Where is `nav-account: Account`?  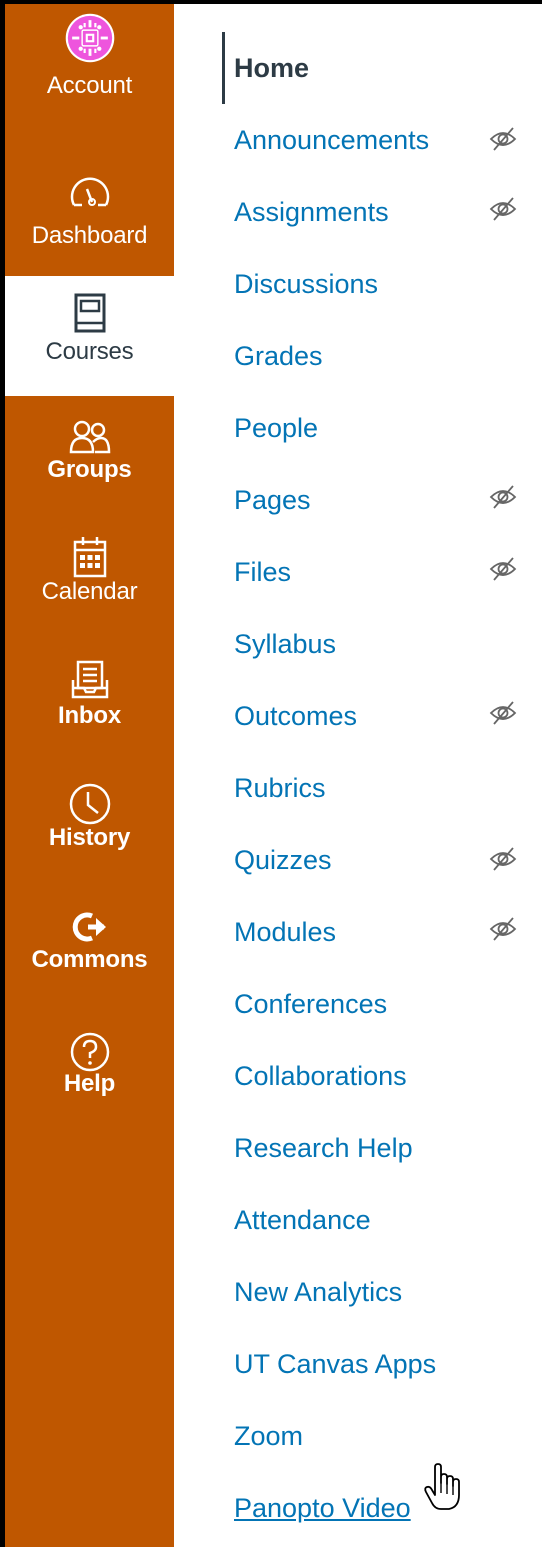 nav-account: Account is located at coordinates (89, 64).